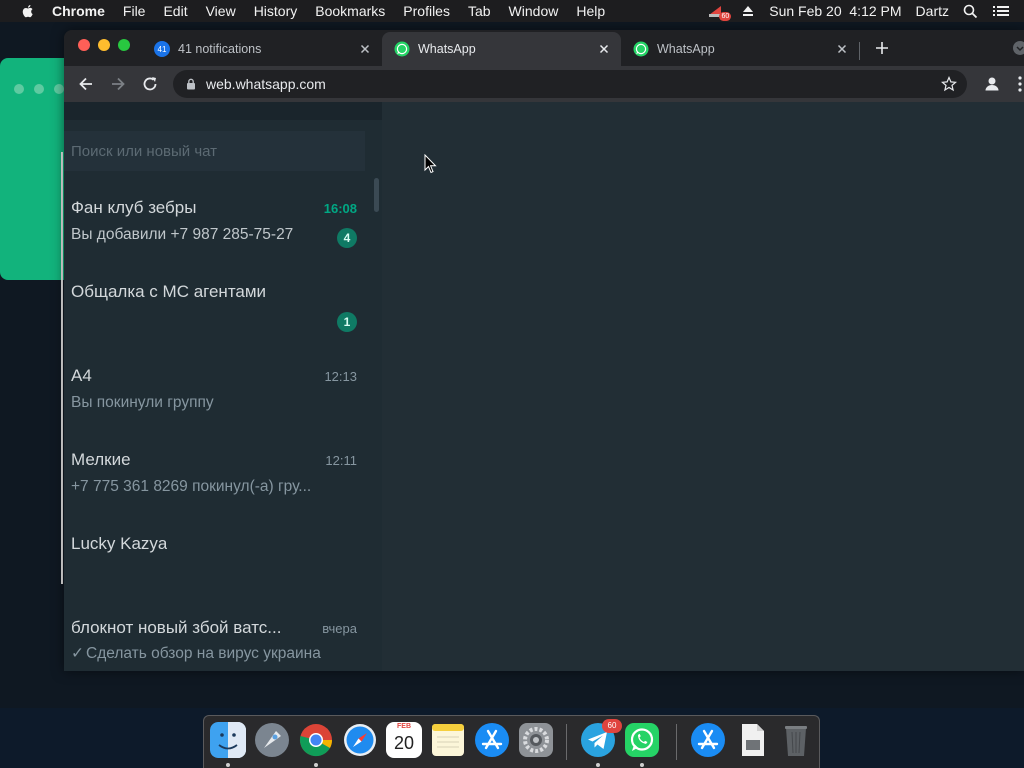 The width and height of the screenshot is (1024, 768). I want to click on search-box, so click(214, 151).